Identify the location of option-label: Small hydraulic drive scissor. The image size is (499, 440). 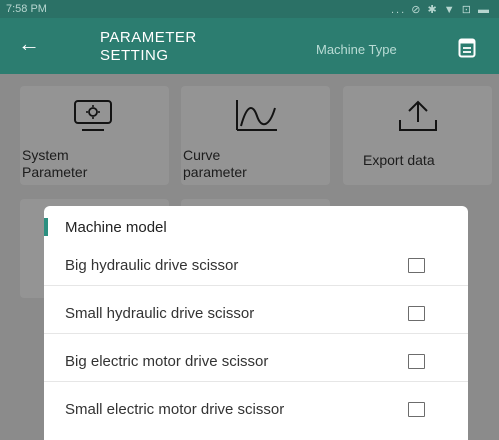
(160, 313).